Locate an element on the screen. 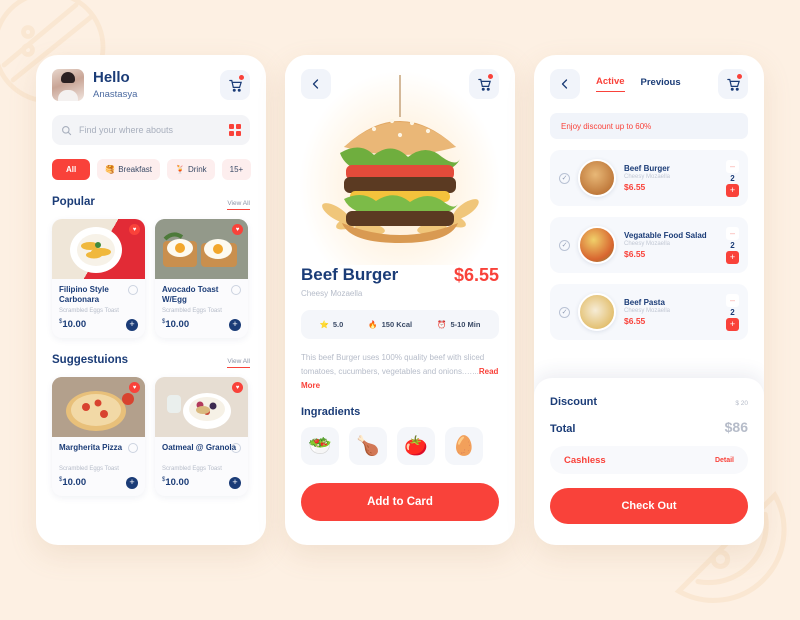 This screenshot has height=620, width=800. ingredients-title: Ingradients is located at coordinates (331, 412).